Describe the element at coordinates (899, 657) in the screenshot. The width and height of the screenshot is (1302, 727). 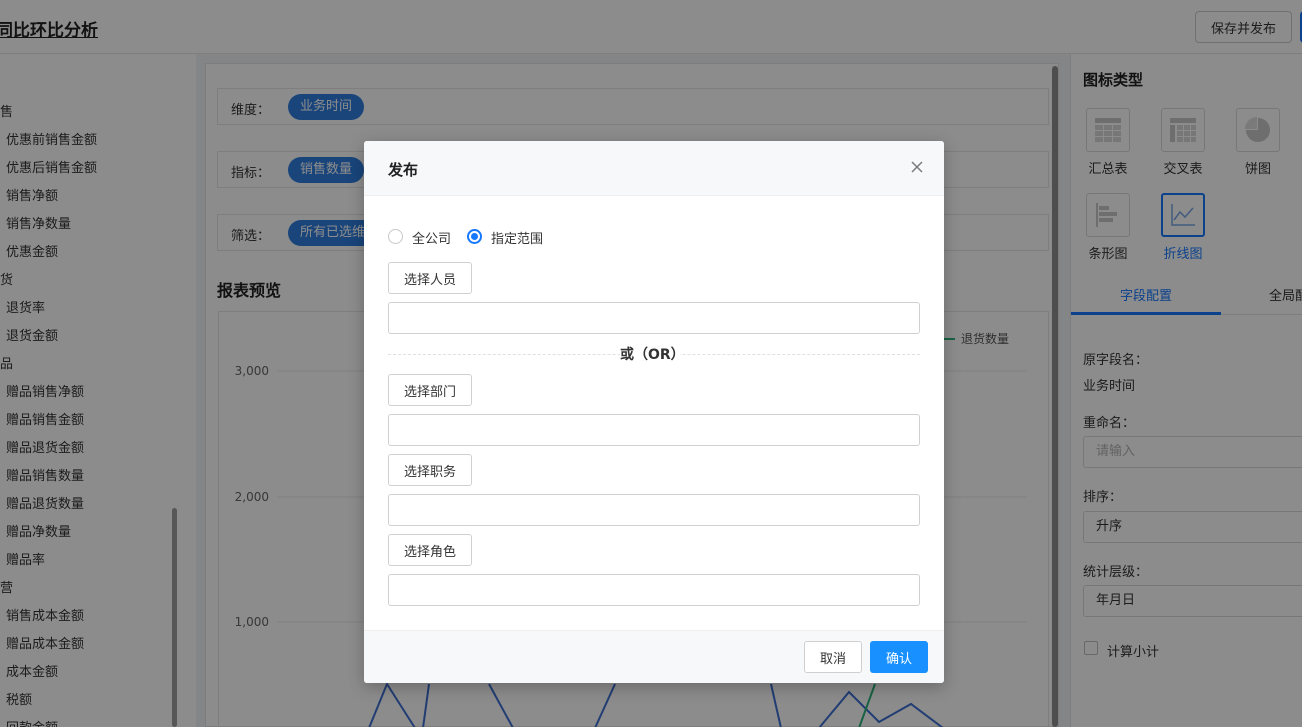
I see `confirm-button: 确认` at that location.